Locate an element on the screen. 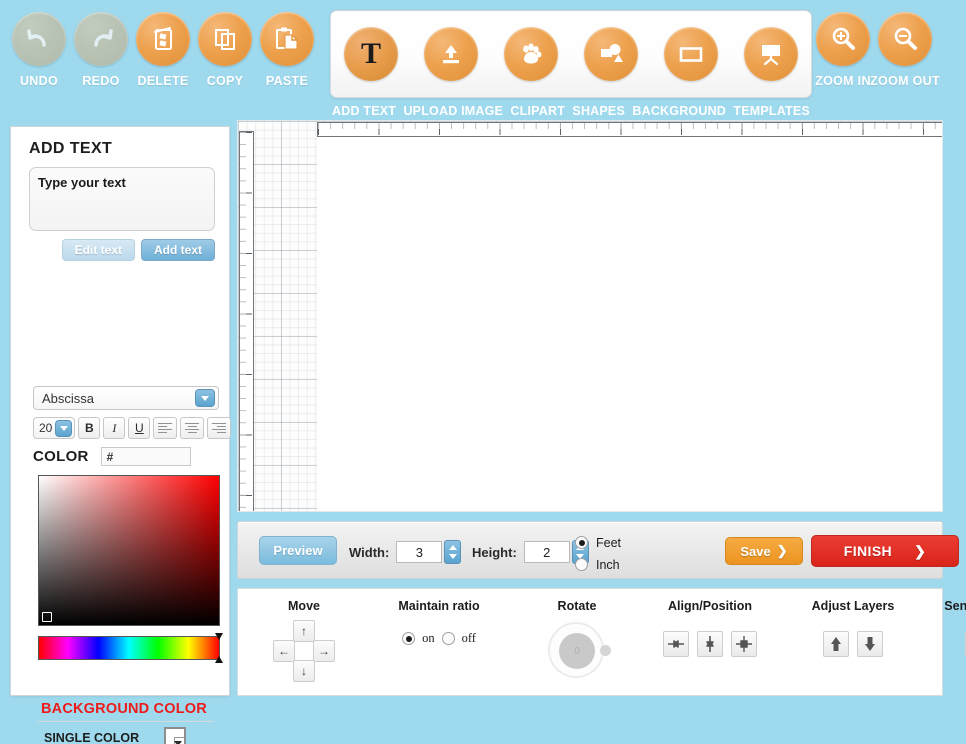  align-right-button is located at coordinates (219, 428).